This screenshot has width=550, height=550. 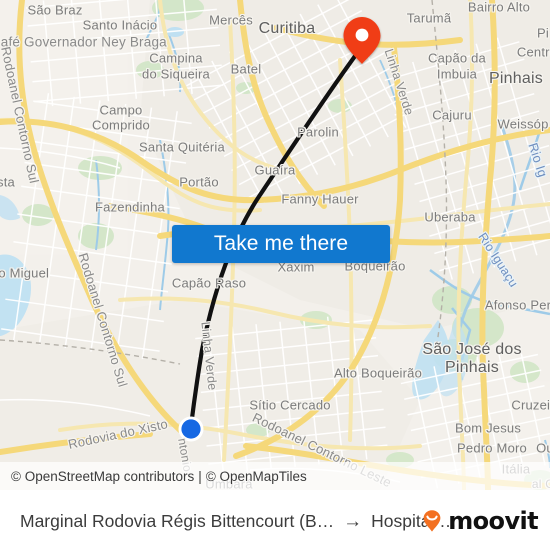 What do you see at coordinates (353, 521) in the screenshot?
I see `arrow-right-icon: →` at bounding box center [353, 521].